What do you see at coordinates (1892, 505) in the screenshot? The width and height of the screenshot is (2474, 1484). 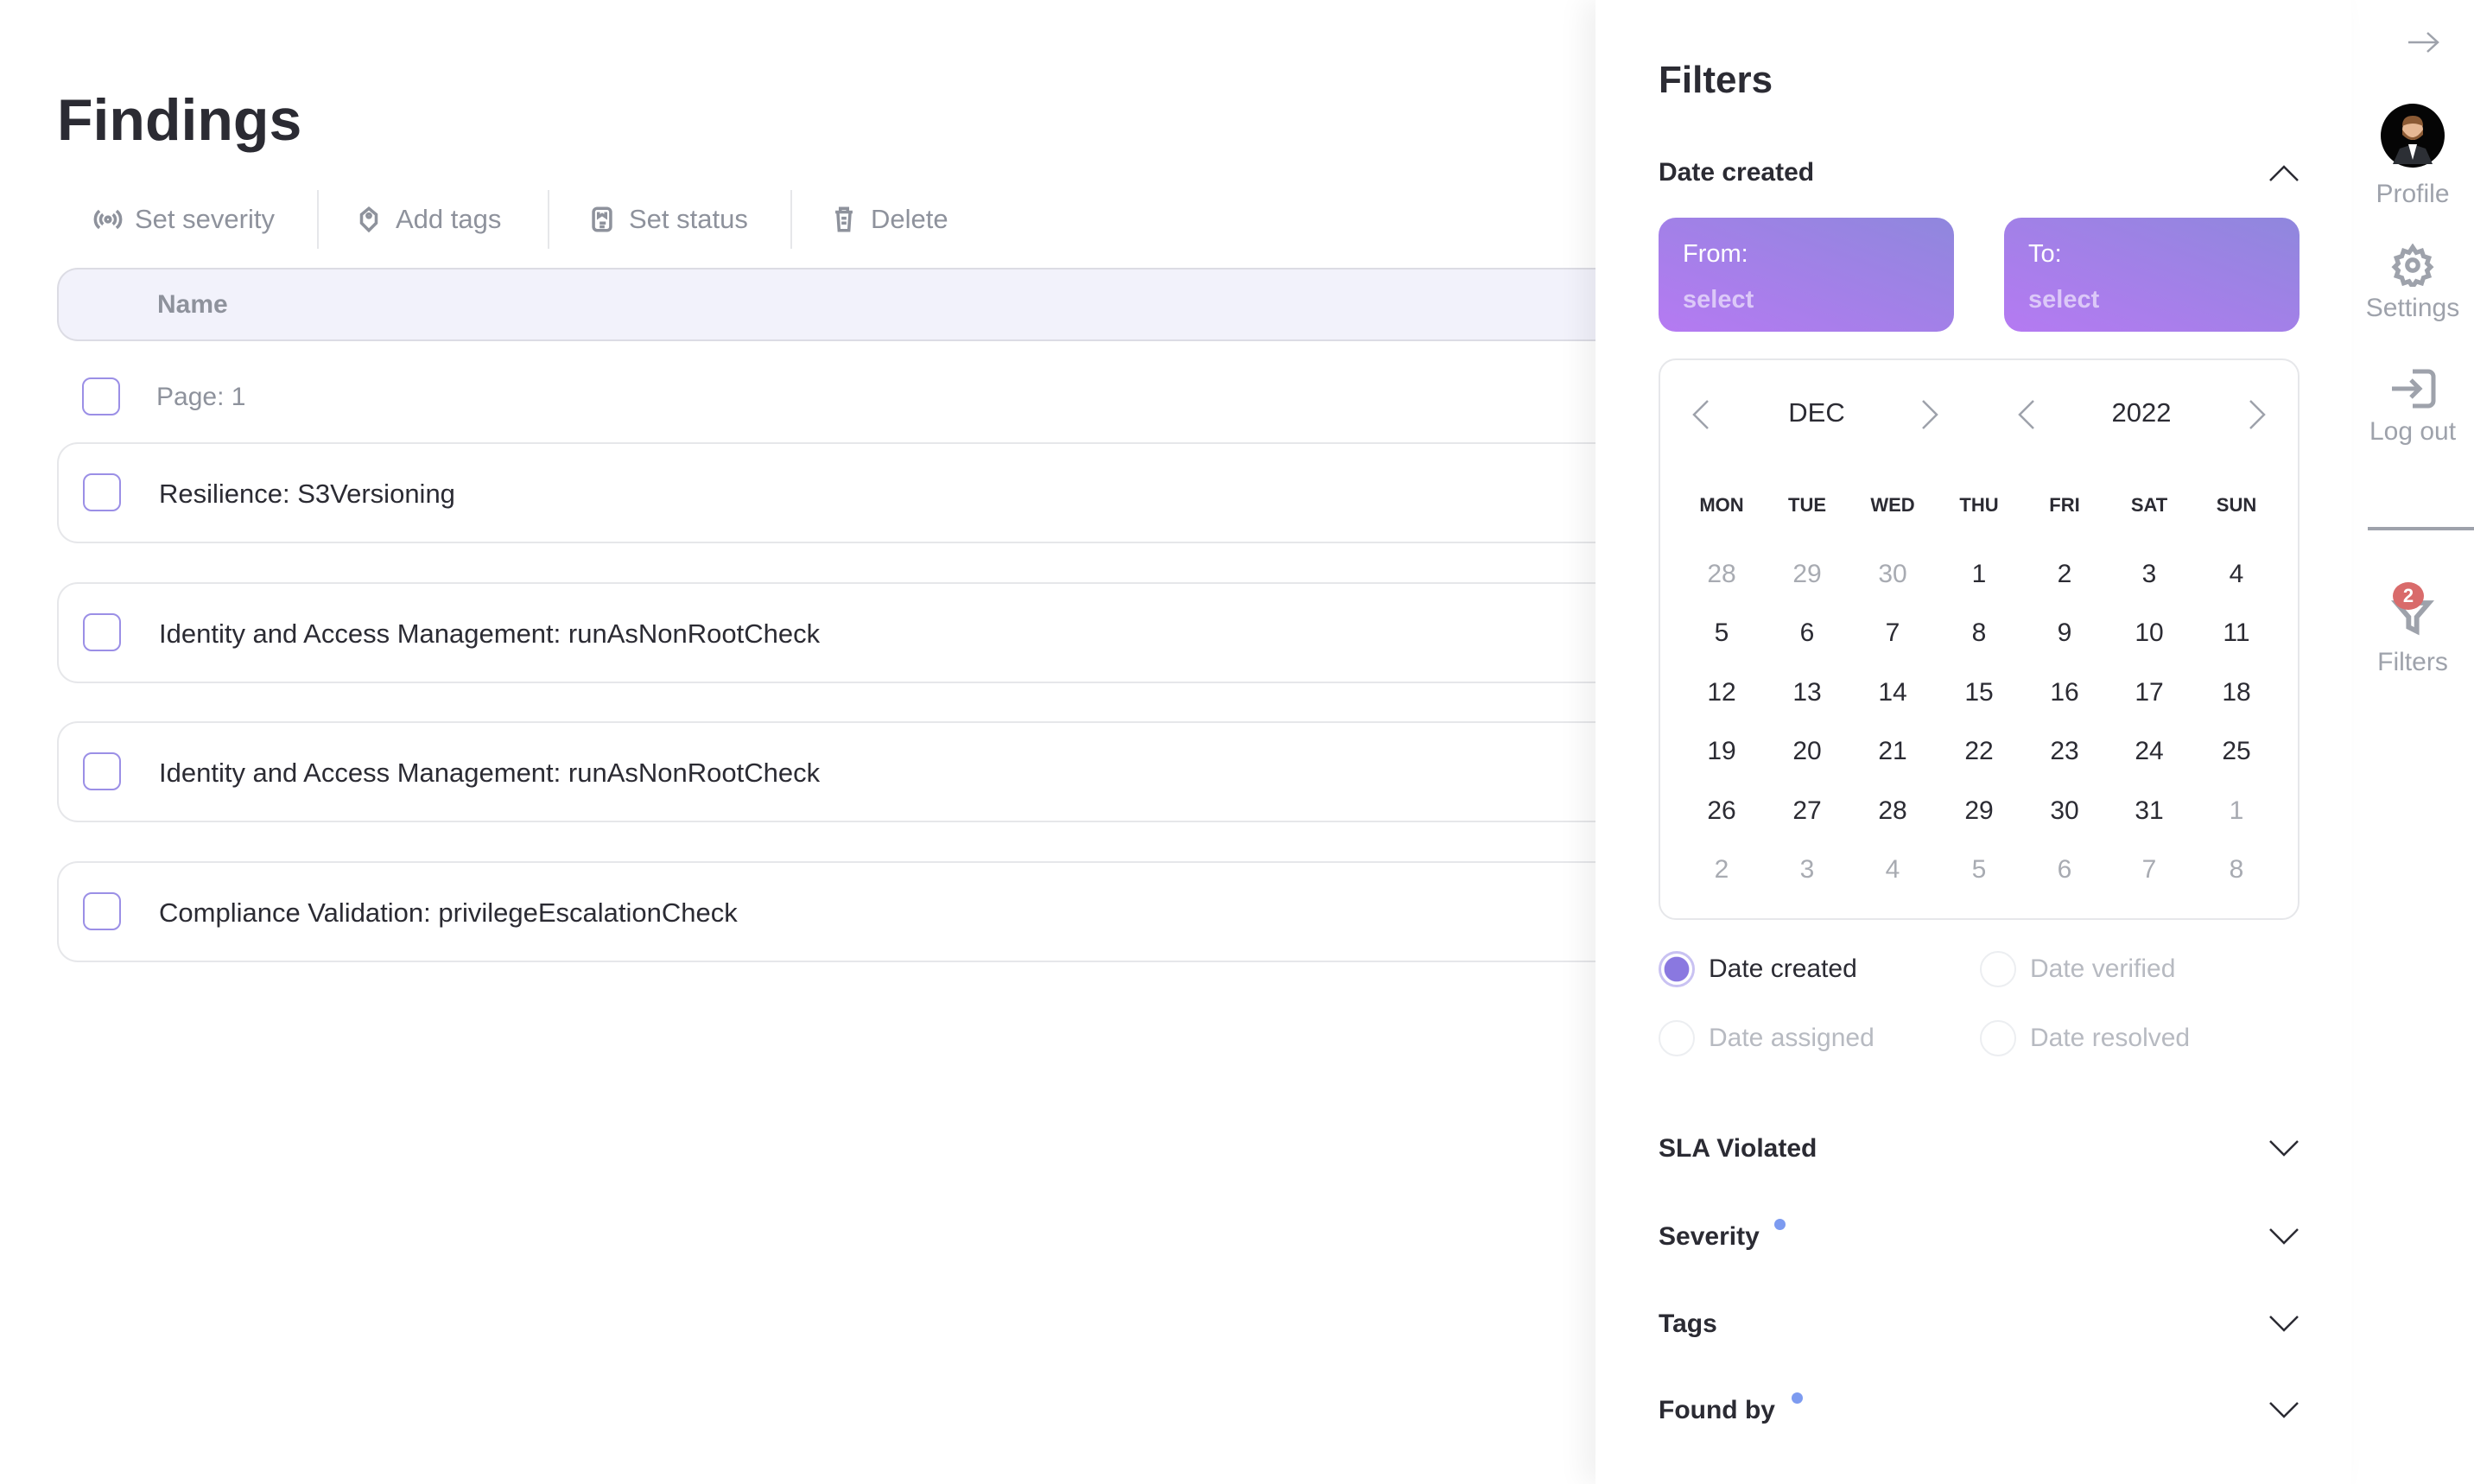 I see `weekday-header: WED` at bounding box center [1892, 505].